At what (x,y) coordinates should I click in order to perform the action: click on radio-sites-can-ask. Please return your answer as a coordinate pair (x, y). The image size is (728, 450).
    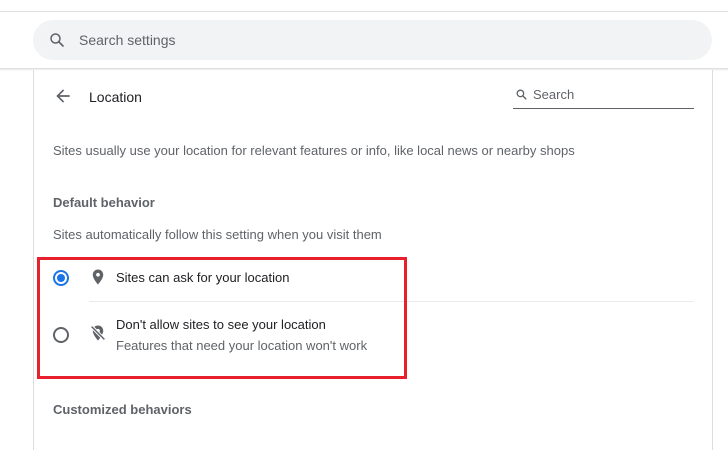
    Looking at the image, I should click on (61, 278).